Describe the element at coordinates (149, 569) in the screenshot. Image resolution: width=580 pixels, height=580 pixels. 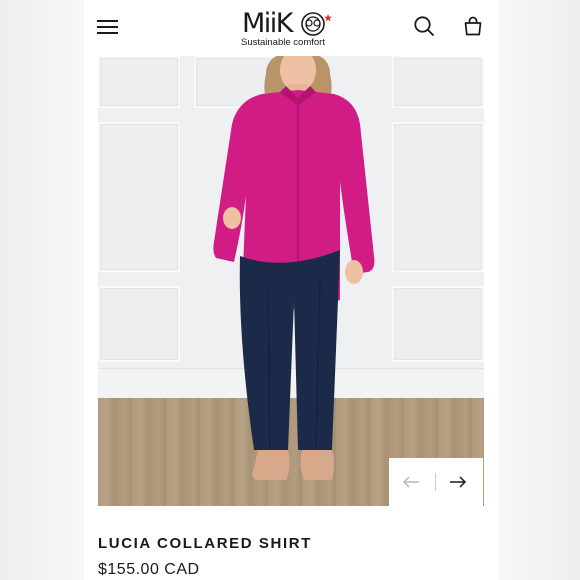
I see `product-price: $155.00 CAD` at that location.